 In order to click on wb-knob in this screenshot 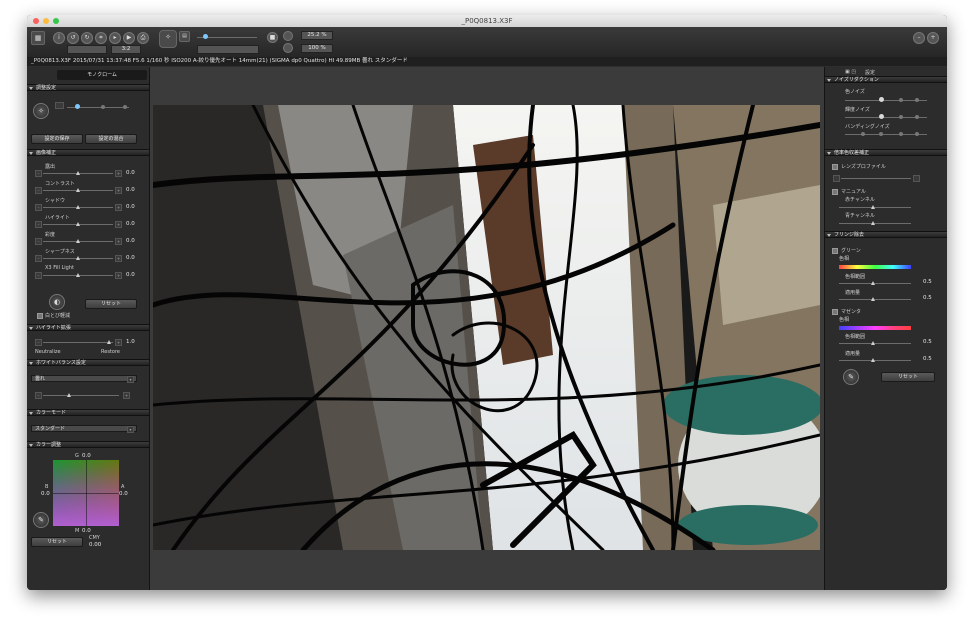, I will do `click(69, 395)`.